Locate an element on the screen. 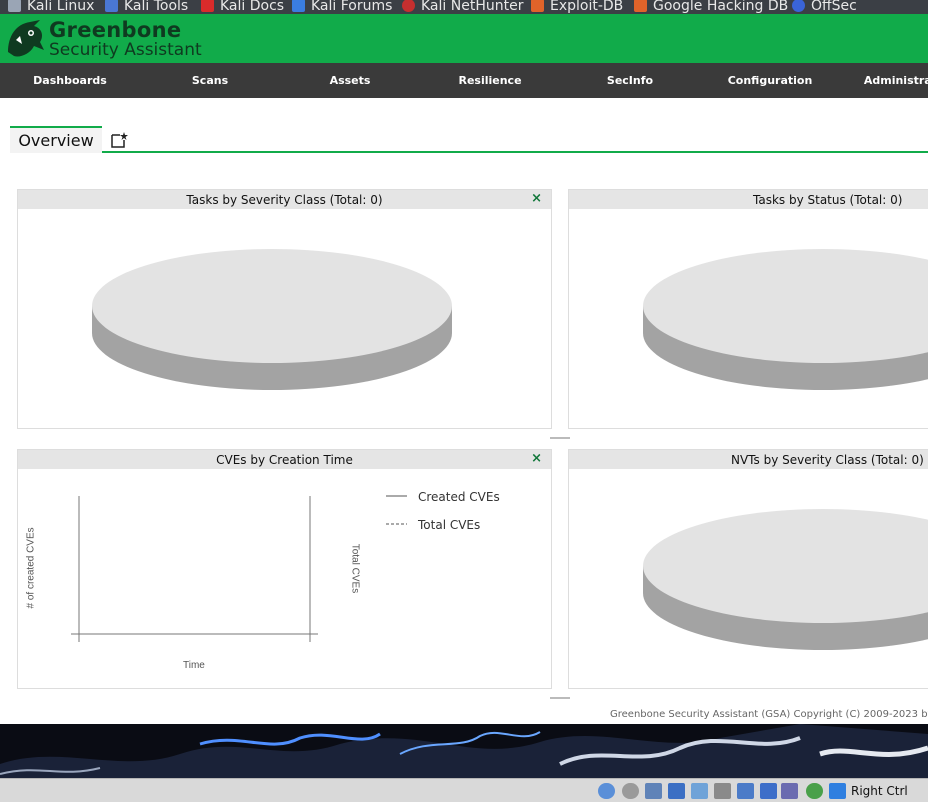 Image resolution: width=928 pixels, height=802 pixels. dashboard-tabs: Overview is located at coordinates (469, 139).